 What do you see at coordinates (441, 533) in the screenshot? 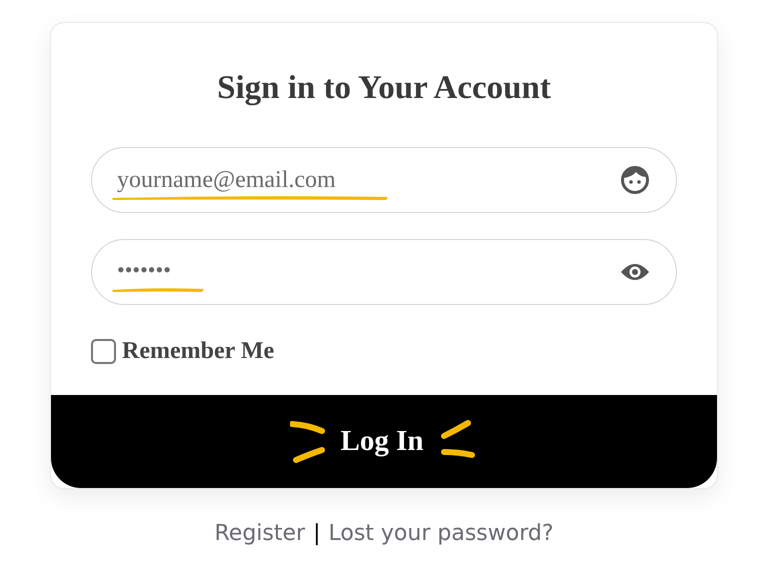
I see `lost-password-link: Lost your password?` at bounding box center [441, 533].